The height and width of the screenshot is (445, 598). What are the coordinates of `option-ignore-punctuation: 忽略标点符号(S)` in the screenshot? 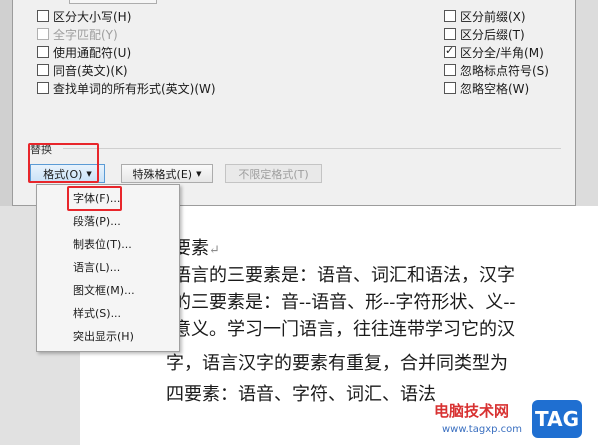 It's located at (496, 70).